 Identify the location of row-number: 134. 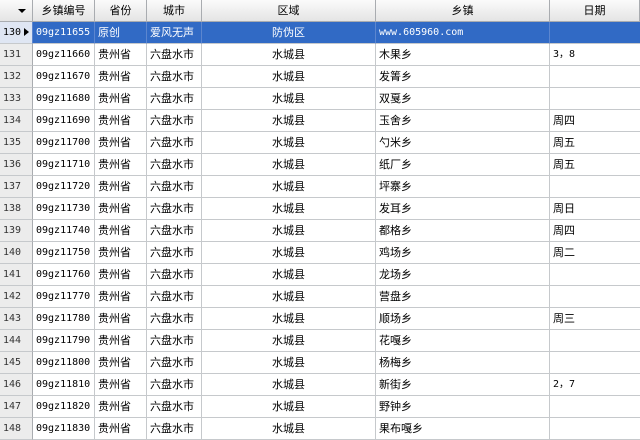
(16, 121).